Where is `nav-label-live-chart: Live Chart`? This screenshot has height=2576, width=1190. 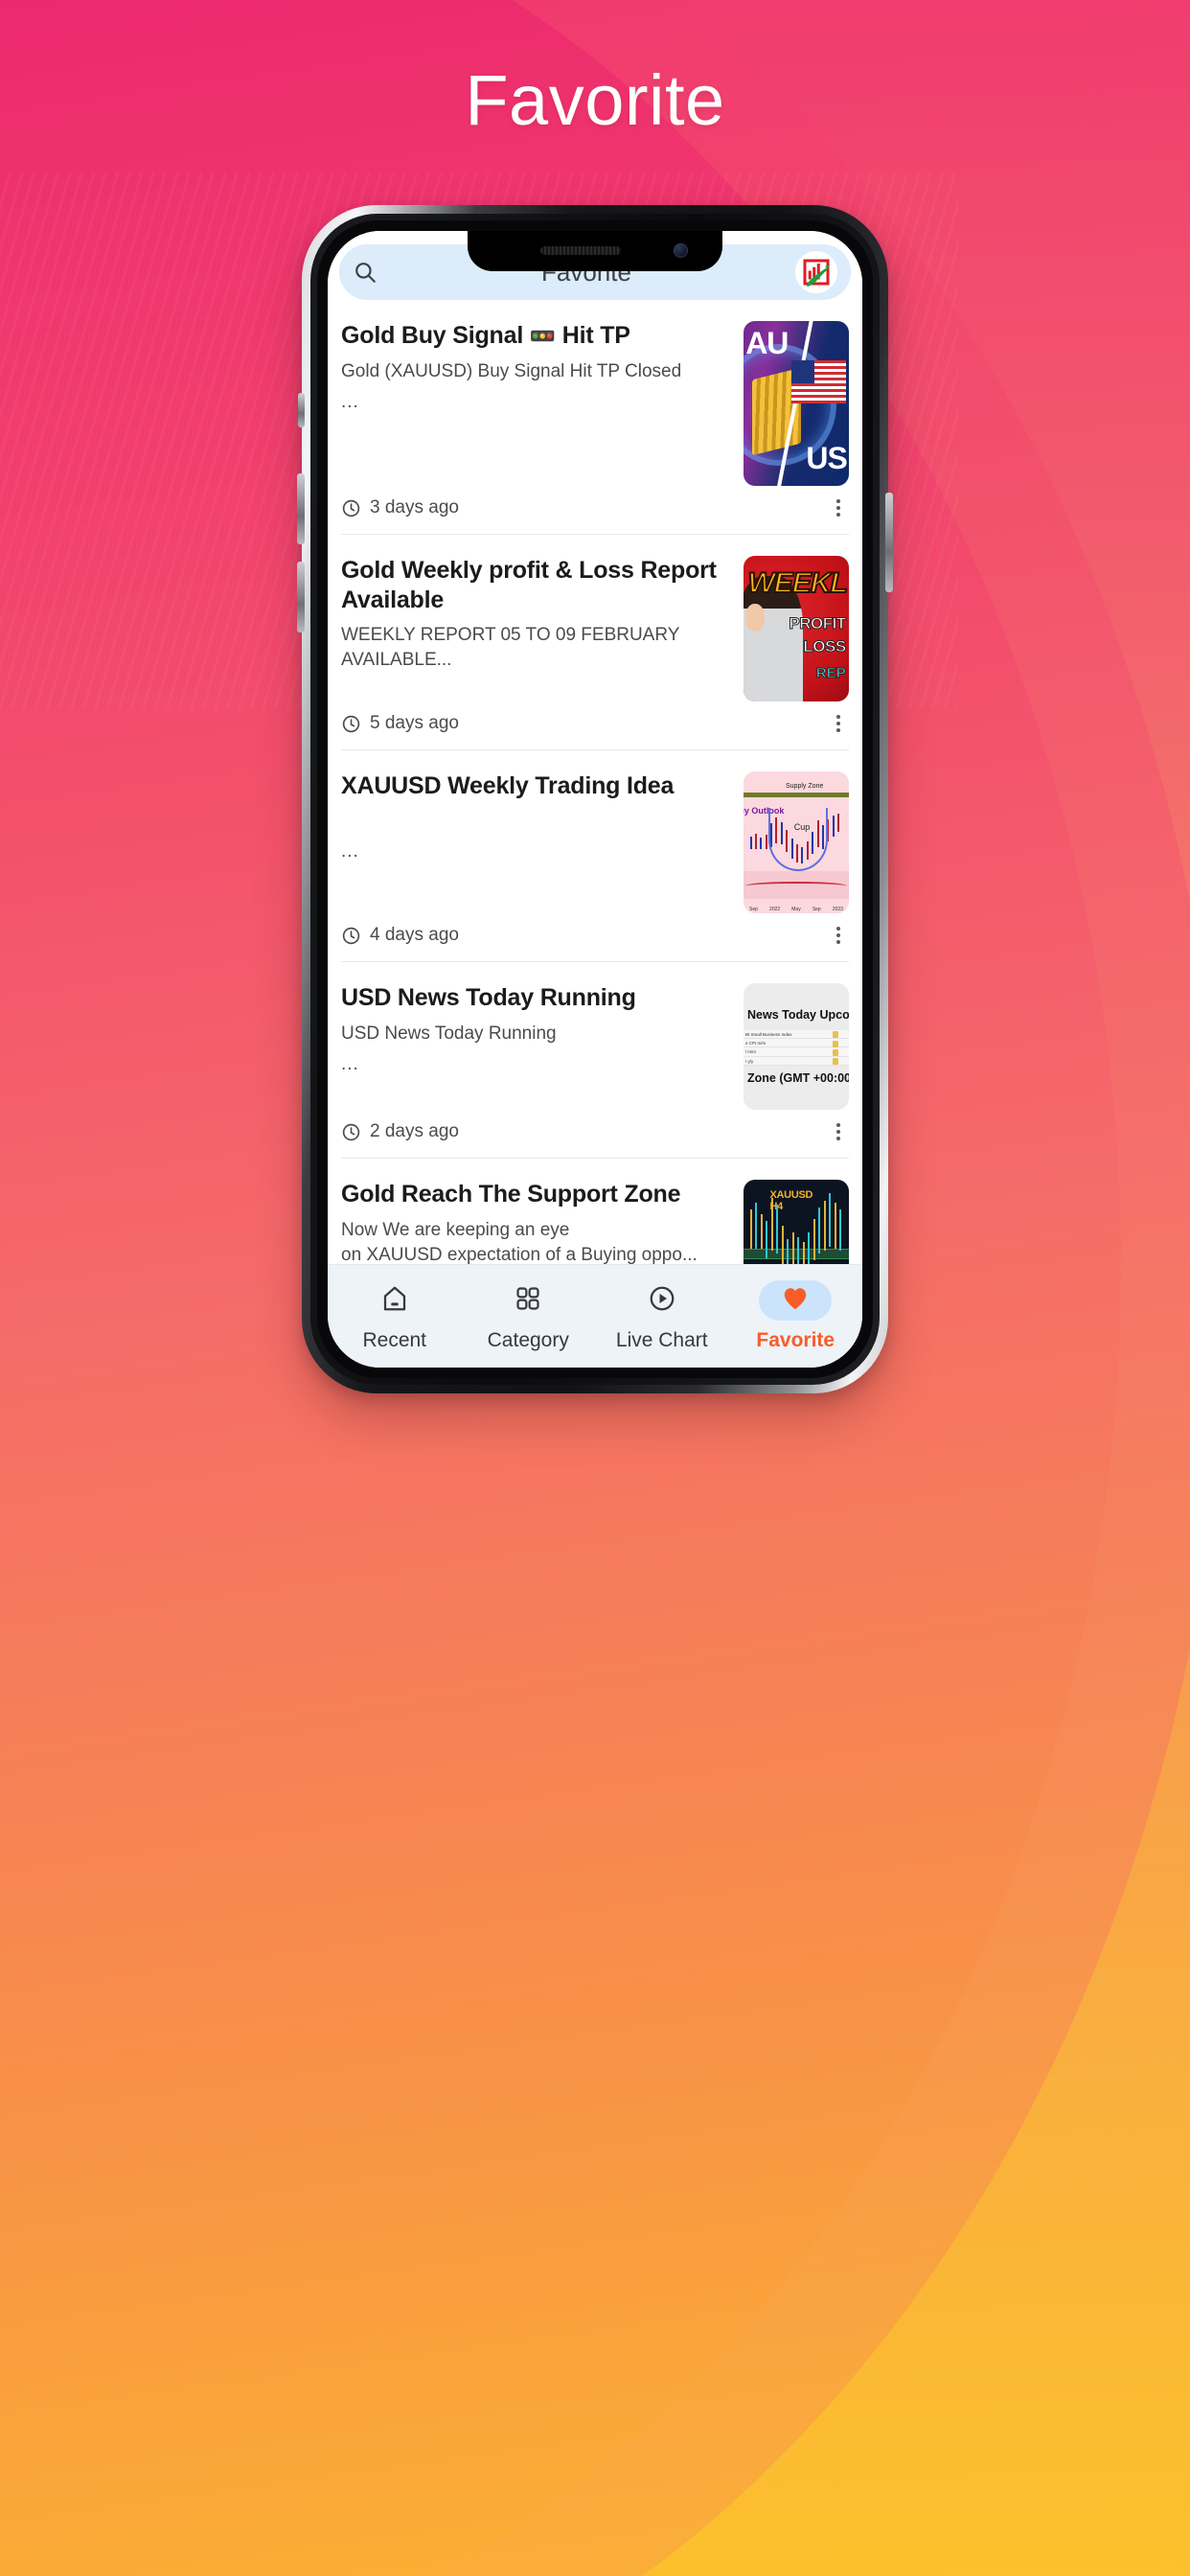
nav-label-live-chart: Live Chart is located at coordinates (662, 1340).